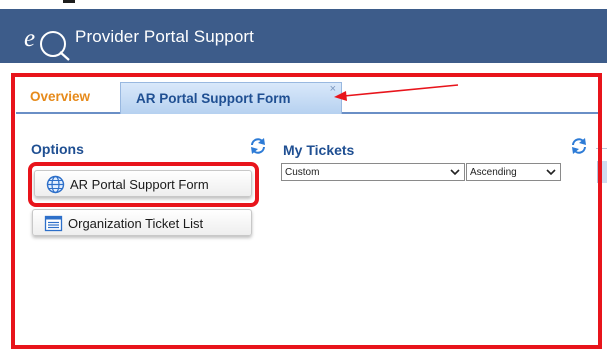 This screenshot has height=355, width=607. Describe the element at coordinates (29, 38) in the screenshot. I see `svg-text: e` at that location.